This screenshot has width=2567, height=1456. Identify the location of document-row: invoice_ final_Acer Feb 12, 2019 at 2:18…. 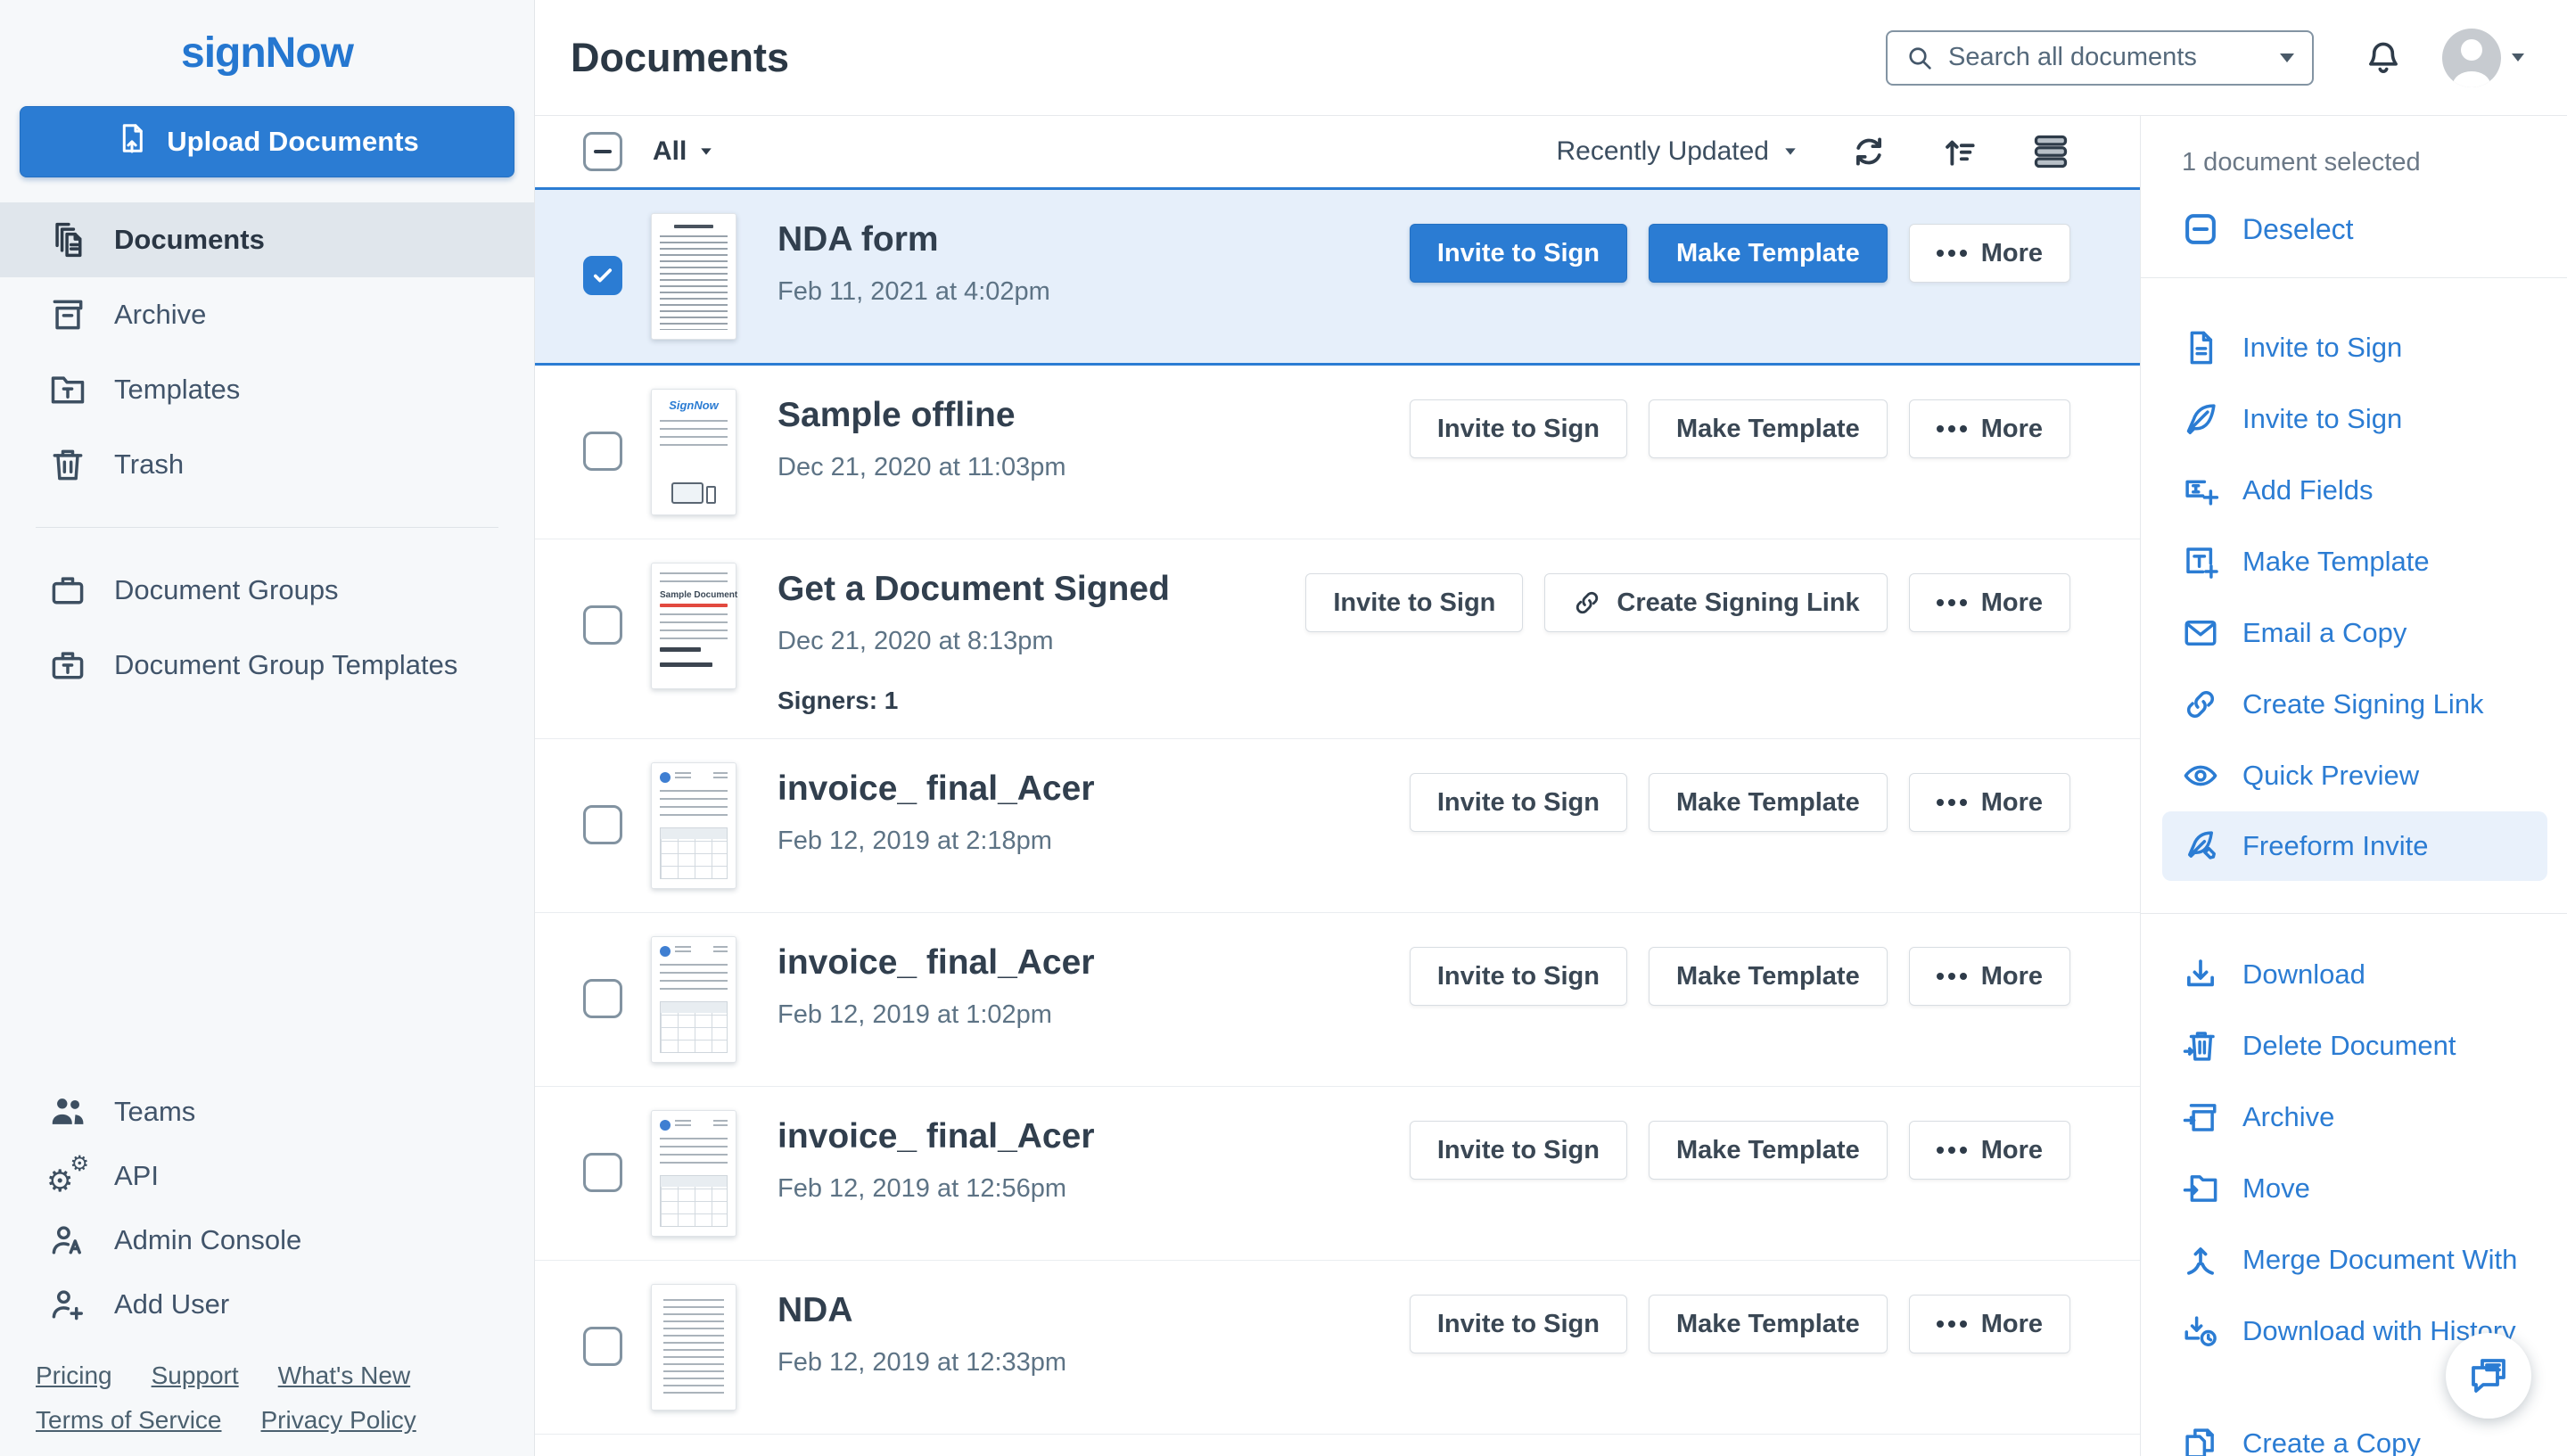
(1337, 826).